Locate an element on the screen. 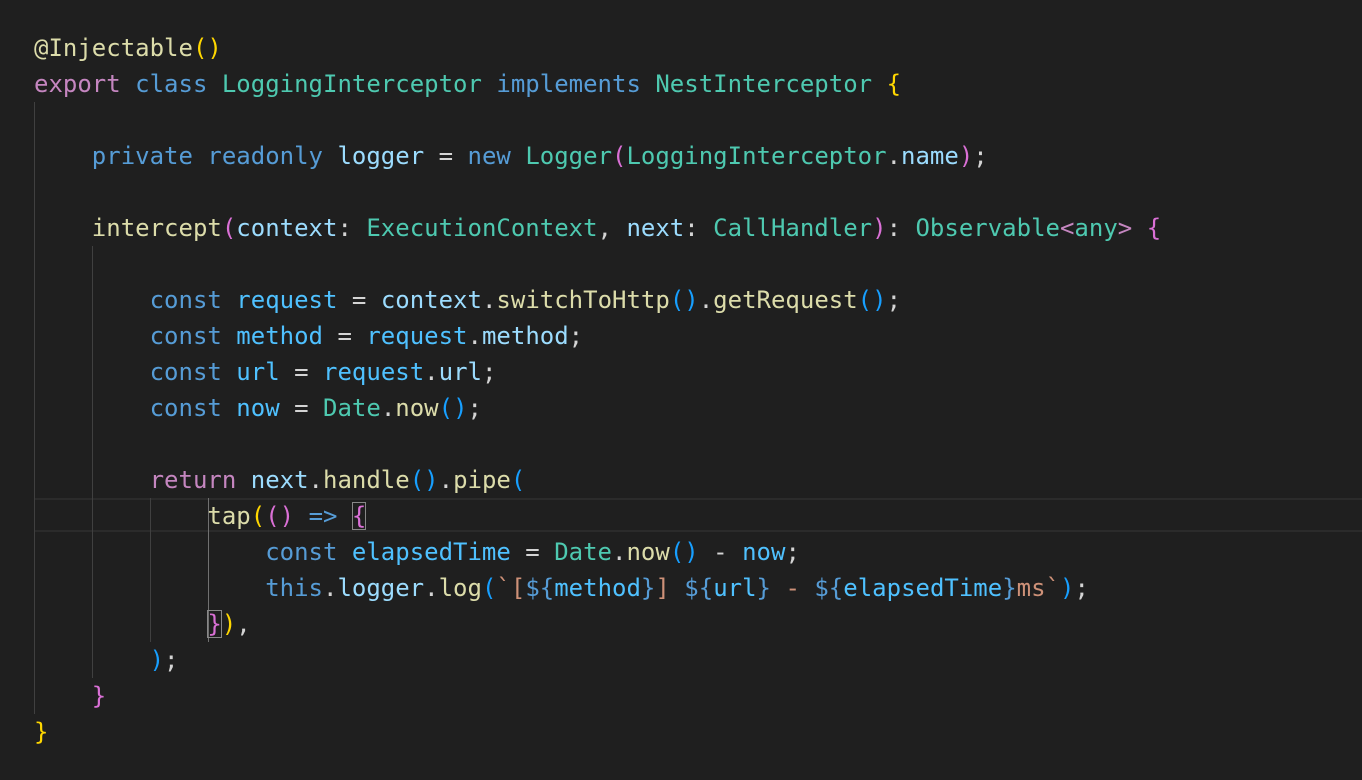  code-token: name is located at coordinates (930, 156).